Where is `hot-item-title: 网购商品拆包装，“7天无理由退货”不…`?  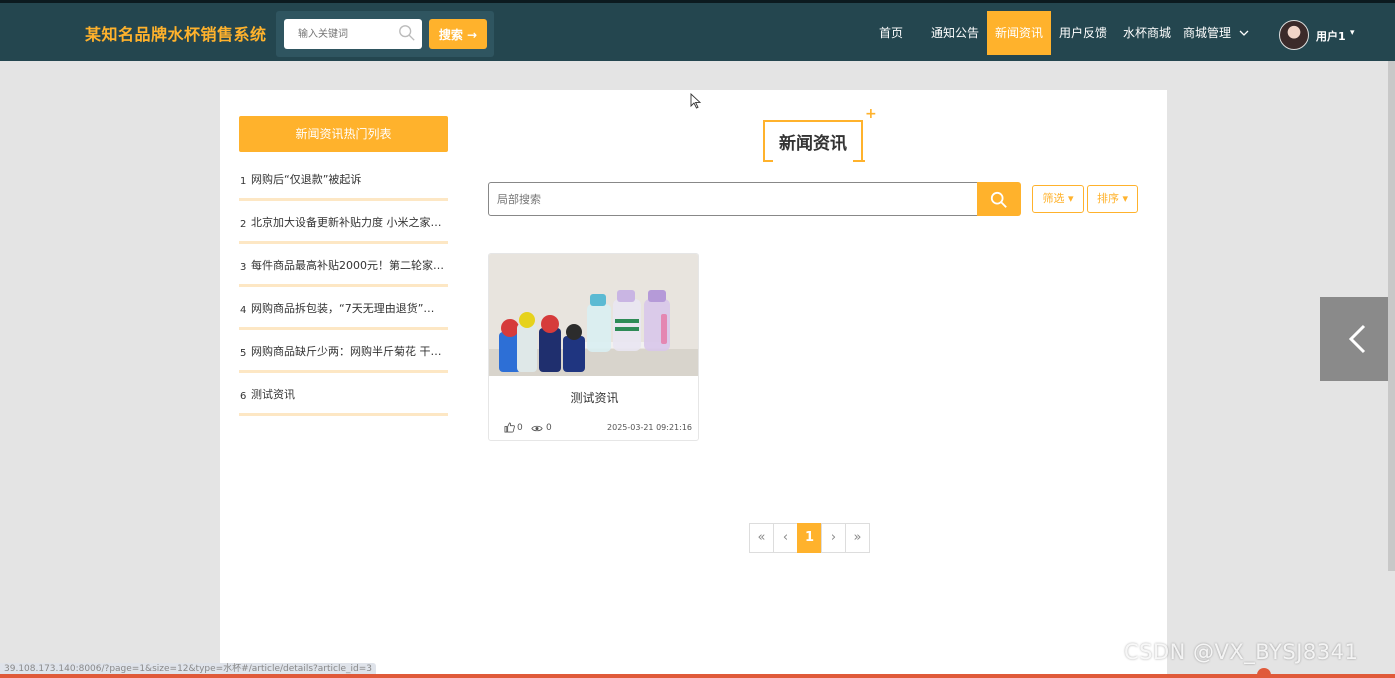
hot-item-title: 网购商品拆包装，“7天无理由退货”不… is located at coordinates (347, 308).